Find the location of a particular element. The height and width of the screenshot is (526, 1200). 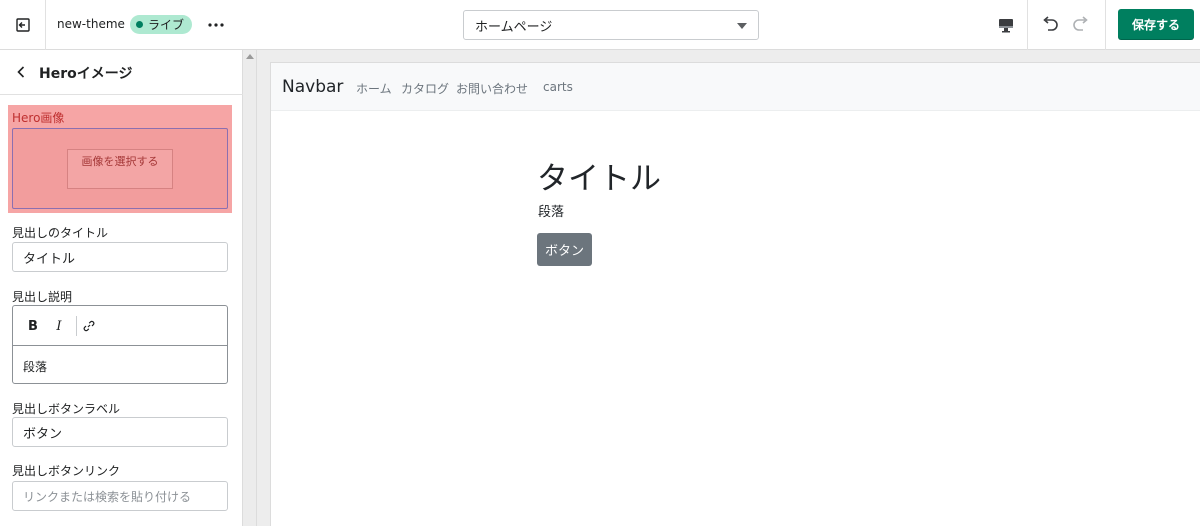

link-button is located at coordinates (89, 326).